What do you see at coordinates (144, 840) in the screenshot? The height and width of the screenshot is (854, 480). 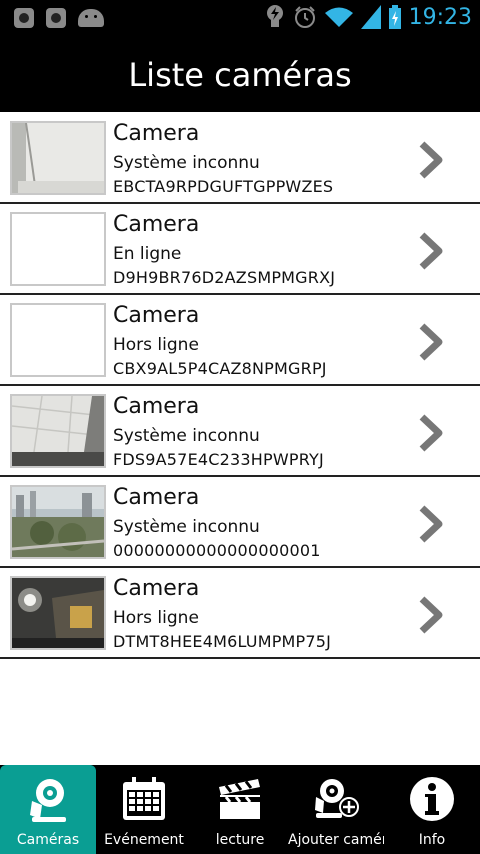 I see `tab-label: Evénement` at bounding box center [144, 840].